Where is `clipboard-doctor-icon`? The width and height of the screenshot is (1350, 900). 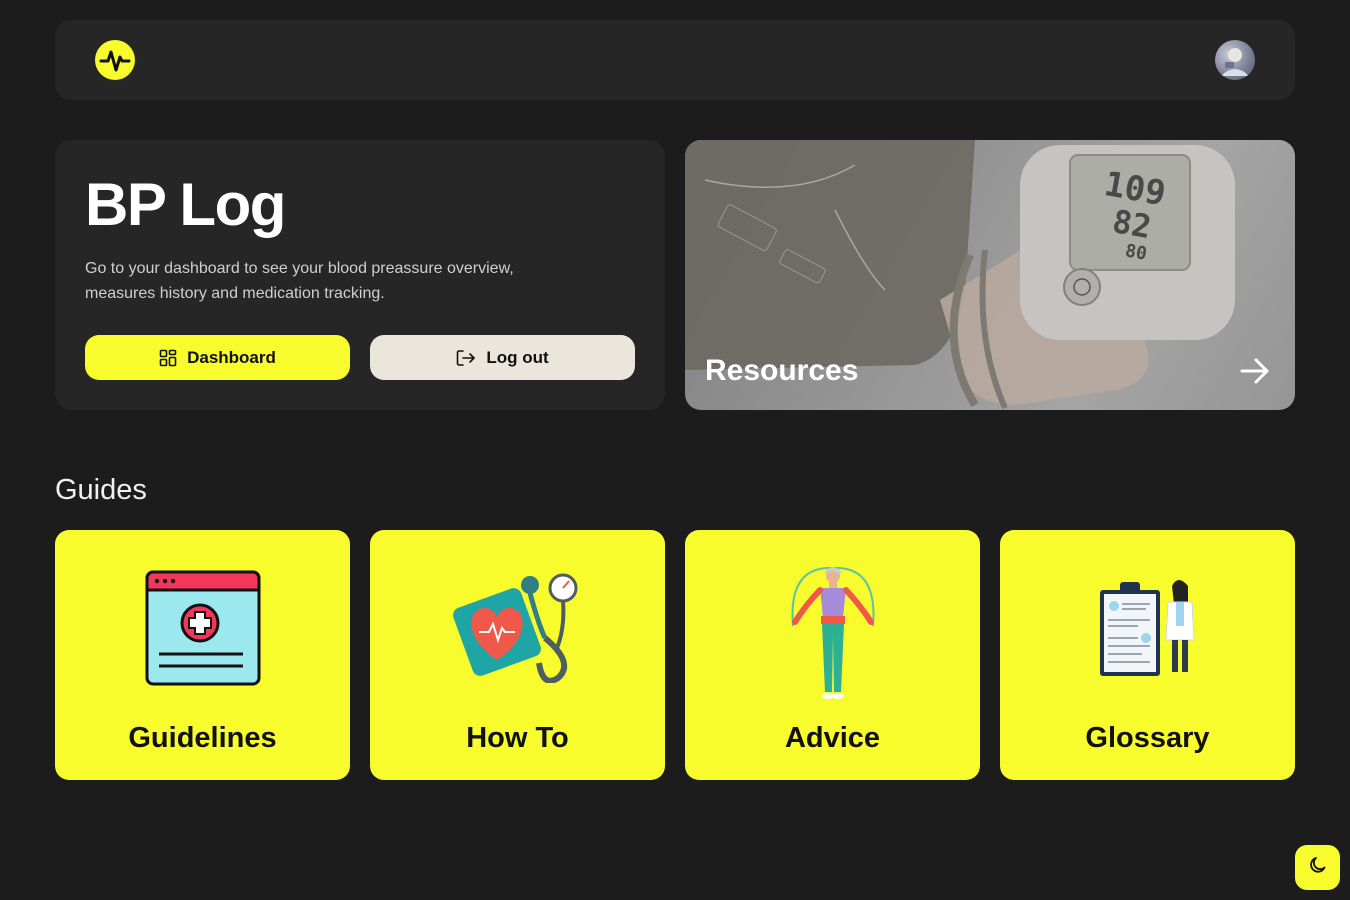 clipboard-doctor-icon is located at coordinates (1148, 630).